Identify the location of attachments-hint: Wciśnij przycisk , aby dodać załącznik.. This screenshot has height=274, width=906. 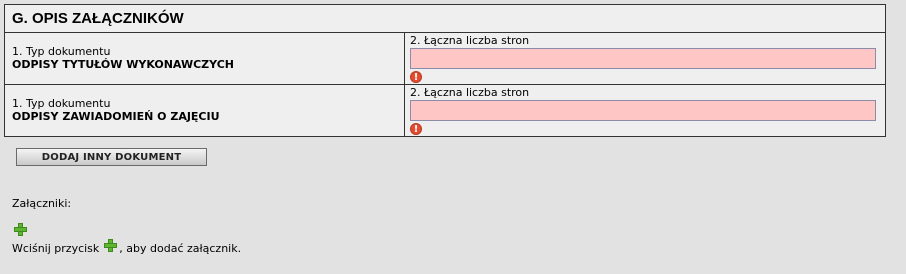
(127, 247).